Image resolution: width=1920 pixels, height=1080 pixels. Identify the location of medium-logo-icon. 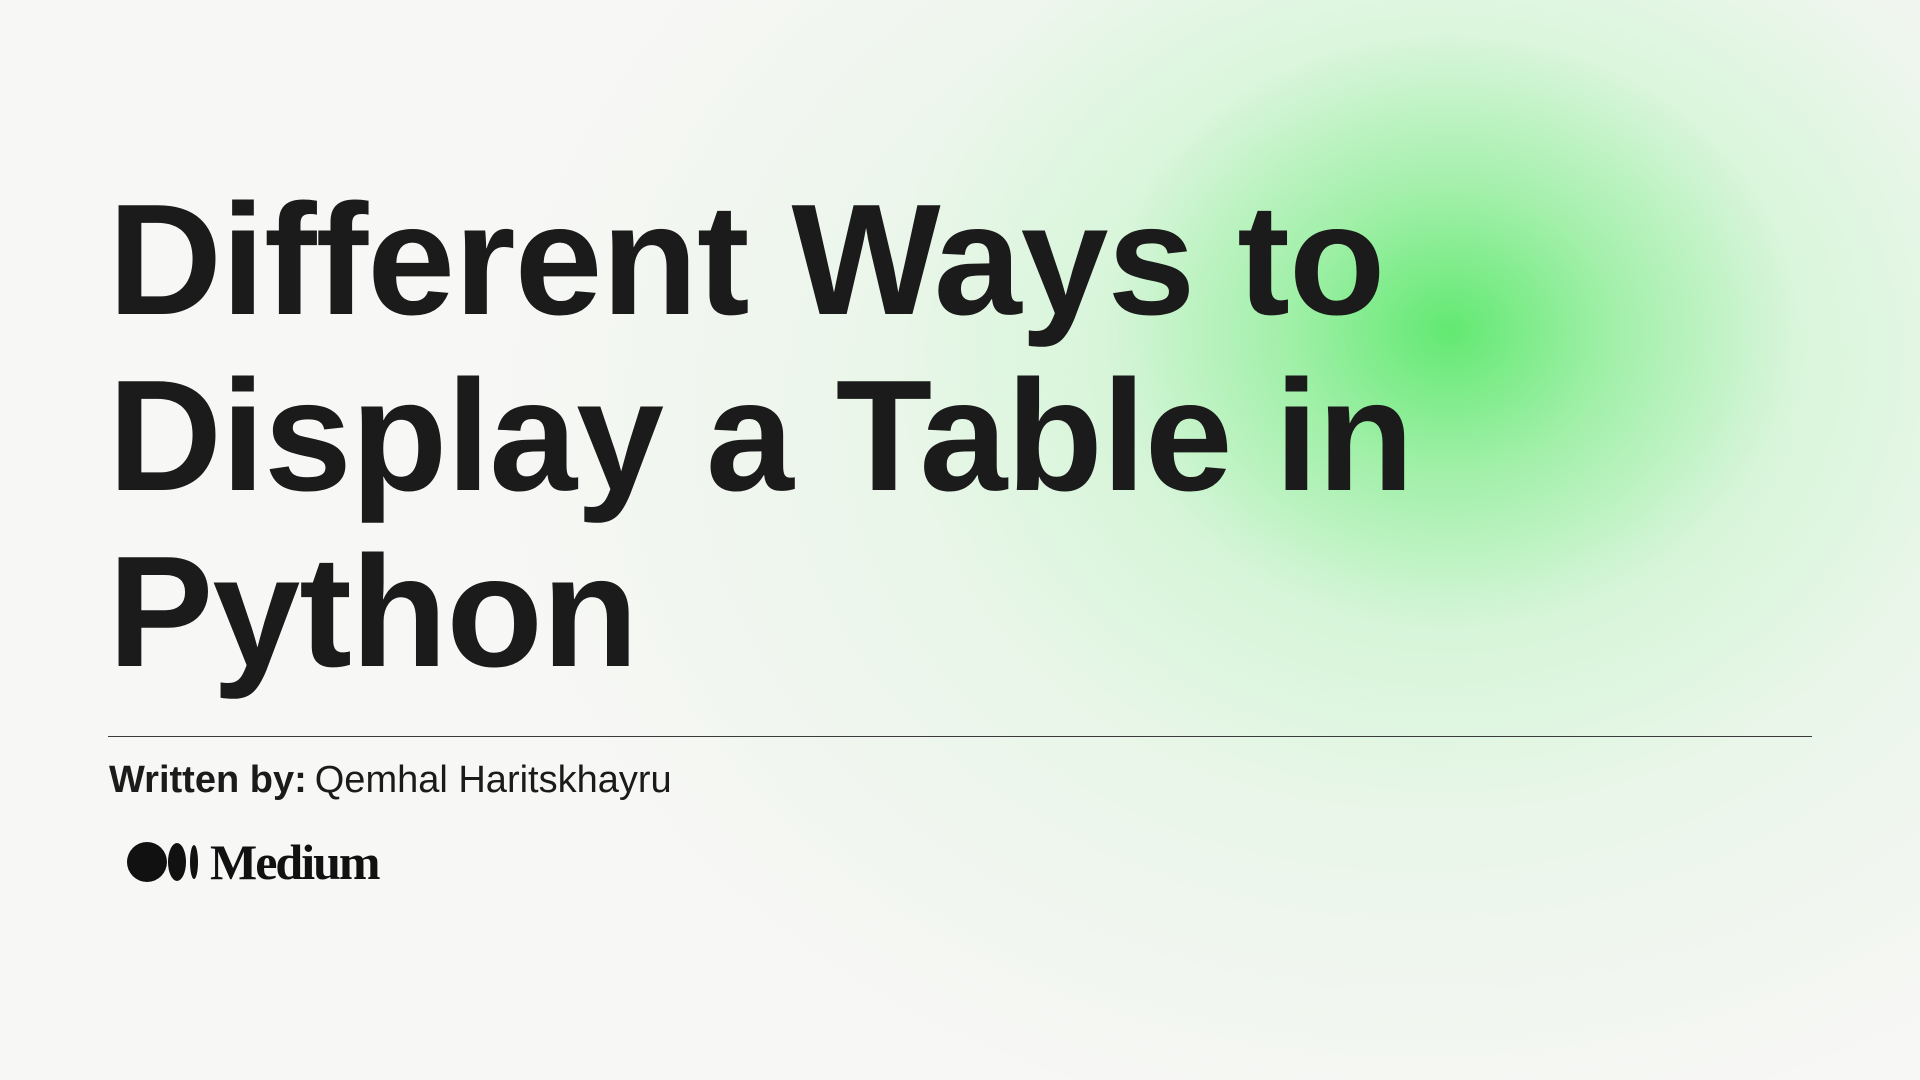
(162, 862).